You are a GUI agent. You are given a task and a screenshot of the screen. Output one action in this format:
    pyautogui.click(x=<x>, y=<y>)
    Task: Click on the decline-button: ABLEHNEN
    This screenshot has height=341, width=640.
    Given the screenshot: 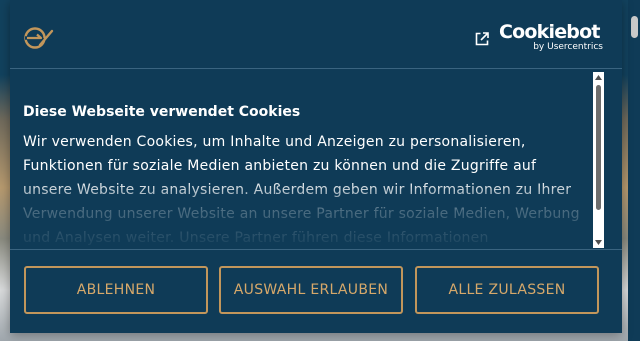 What is the action you would take?
    pyautogui.click(x=116, y=290)
    